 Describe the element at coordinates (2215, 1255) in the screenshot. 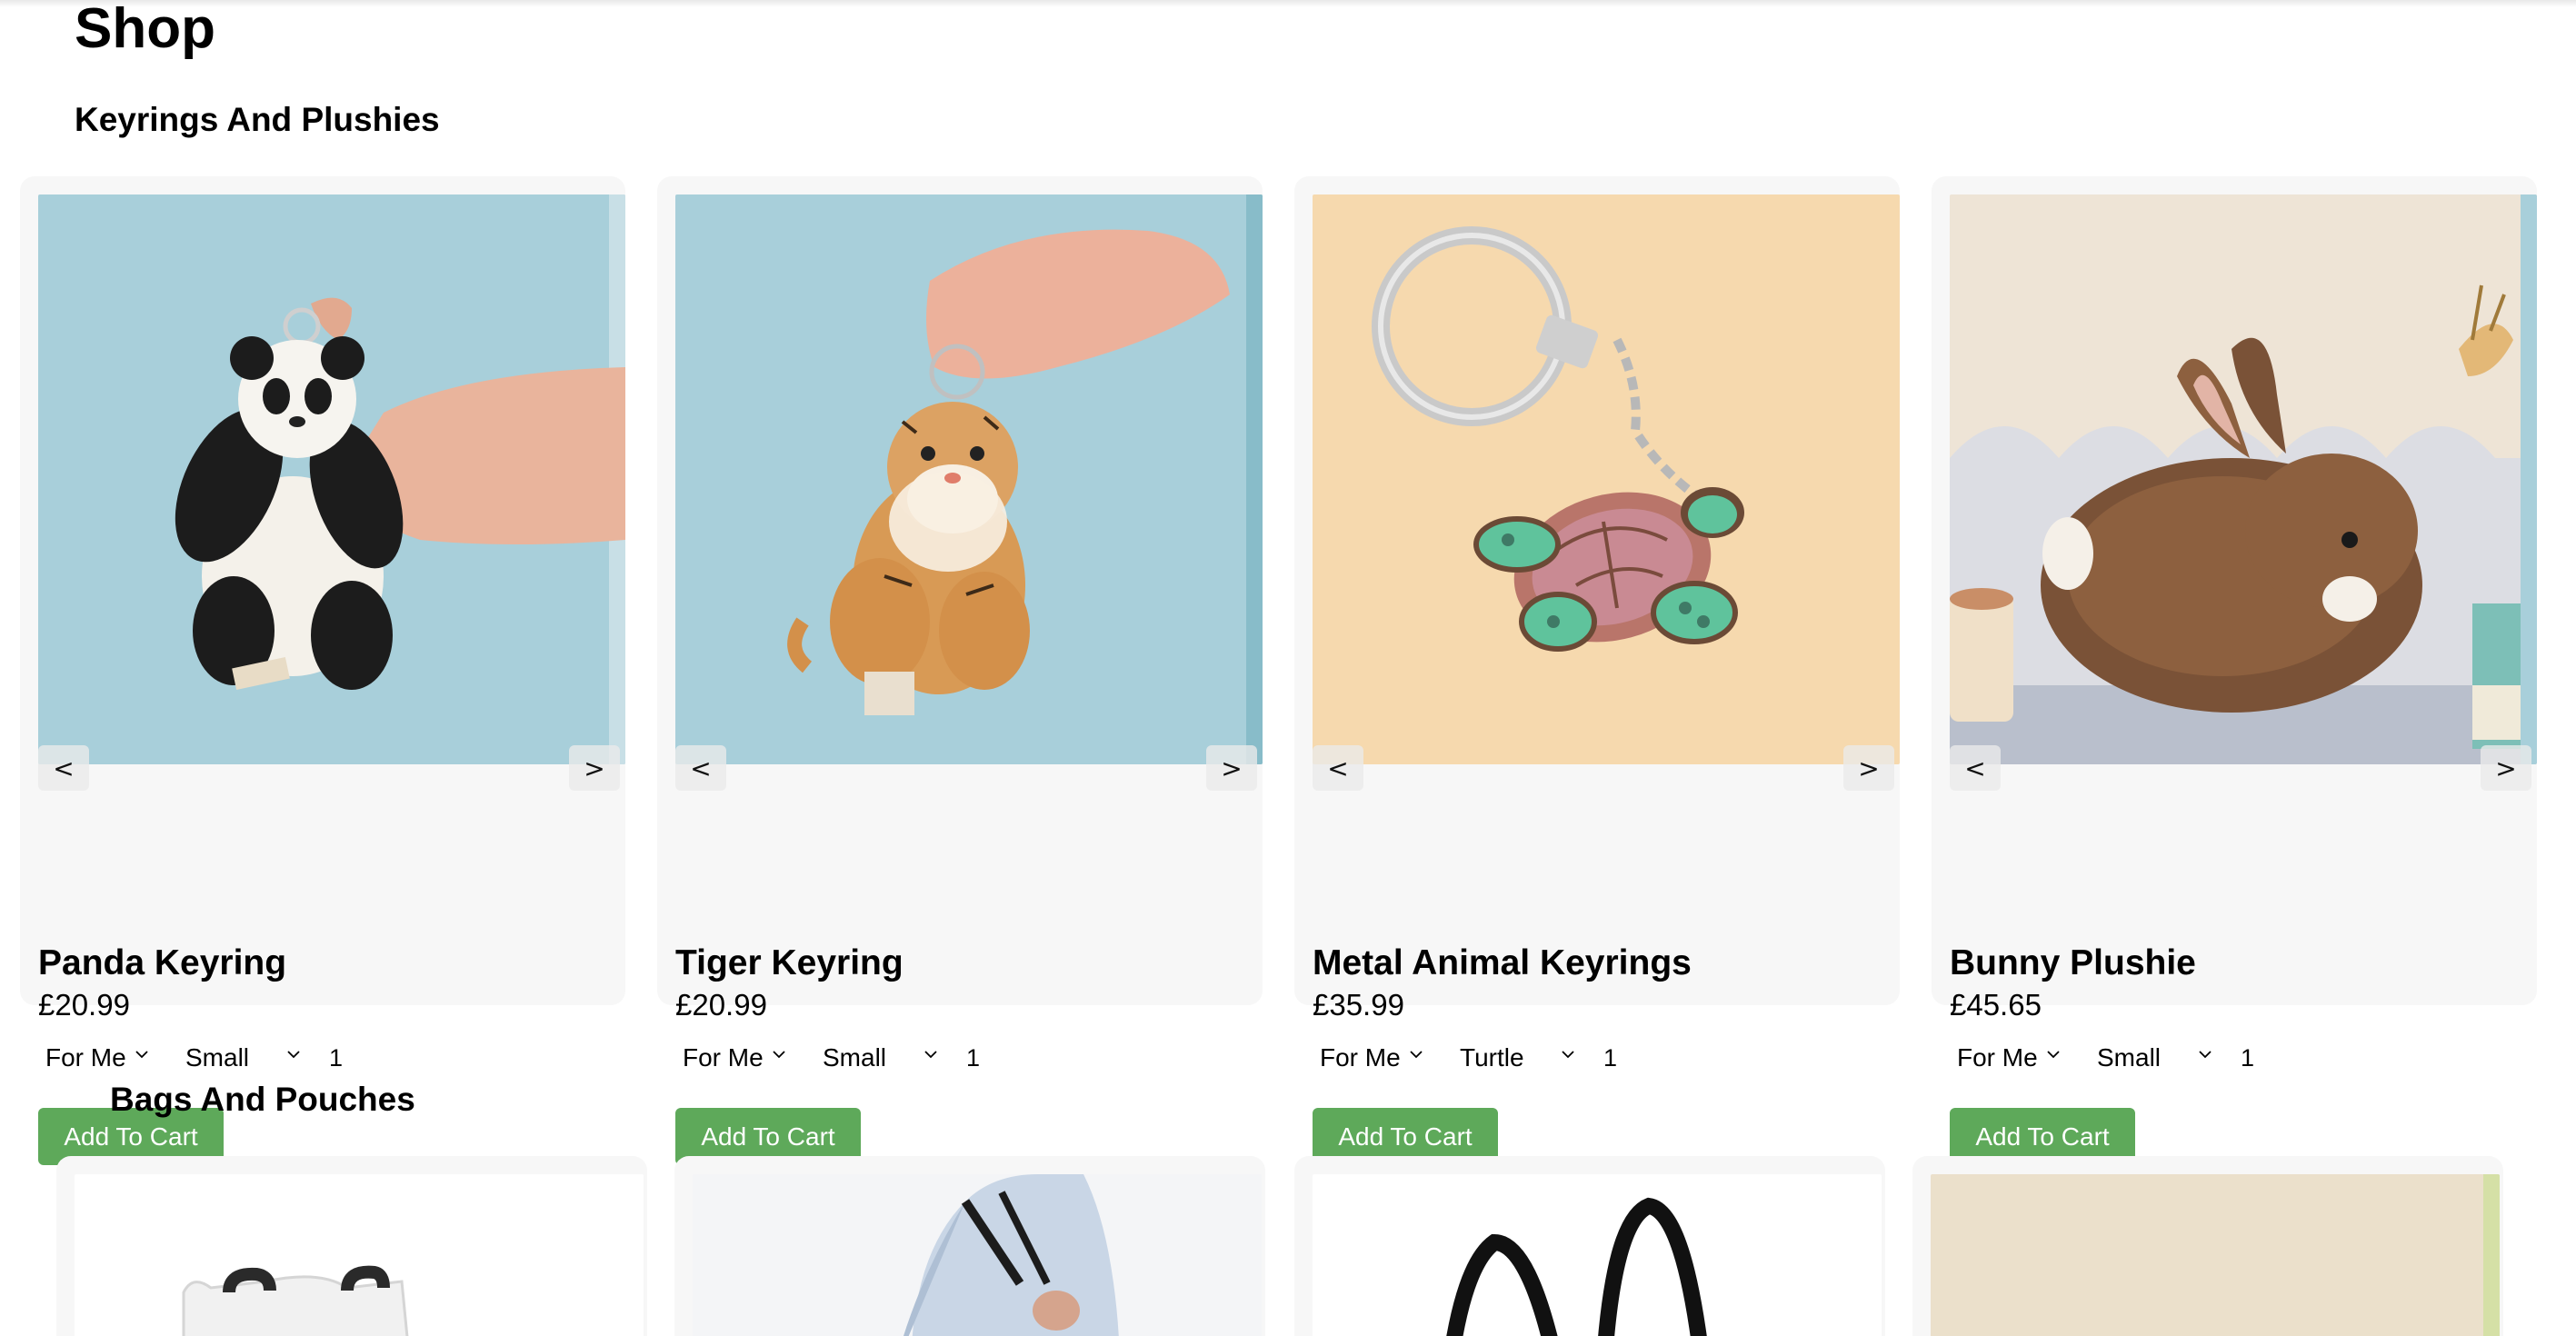

I see `product-image-pouch` at that location.